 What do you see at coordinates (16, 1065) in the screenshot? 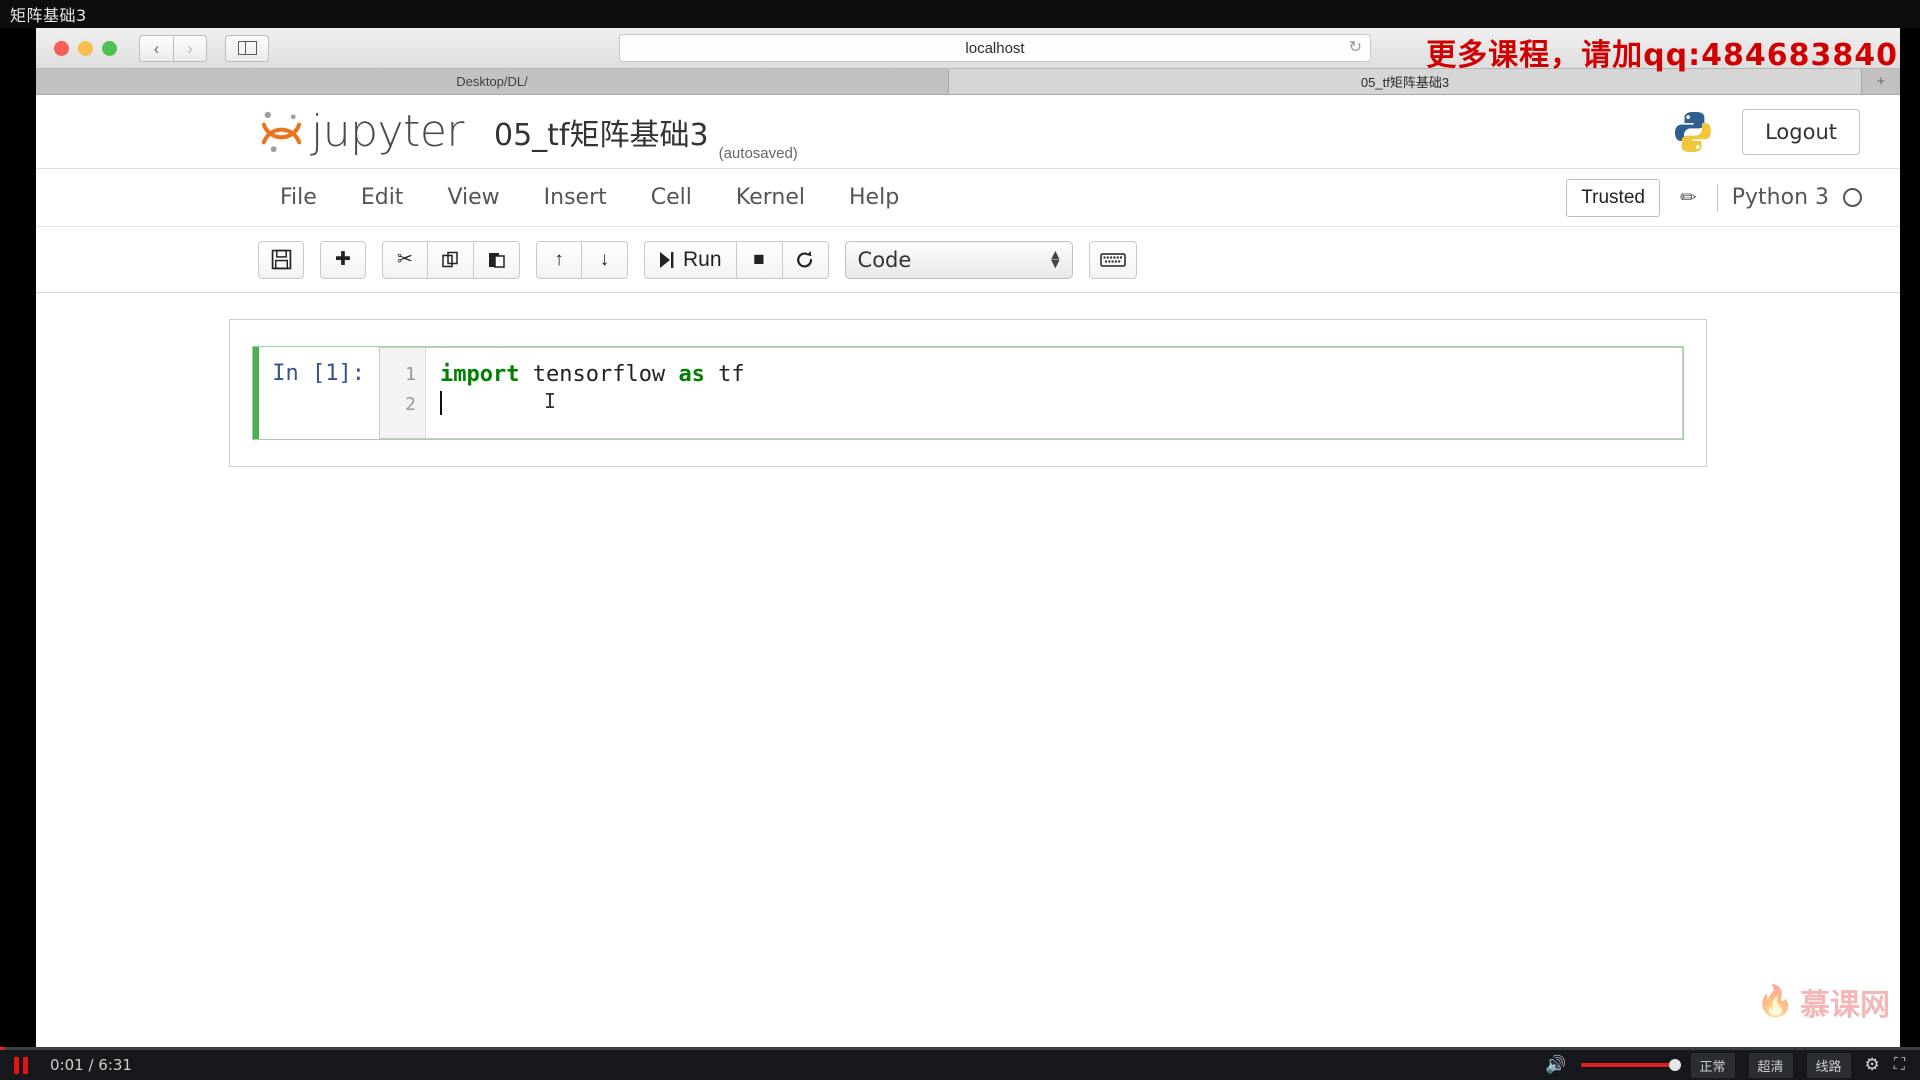
I see `pause-bar-left` at bounding box center [16, 1065].